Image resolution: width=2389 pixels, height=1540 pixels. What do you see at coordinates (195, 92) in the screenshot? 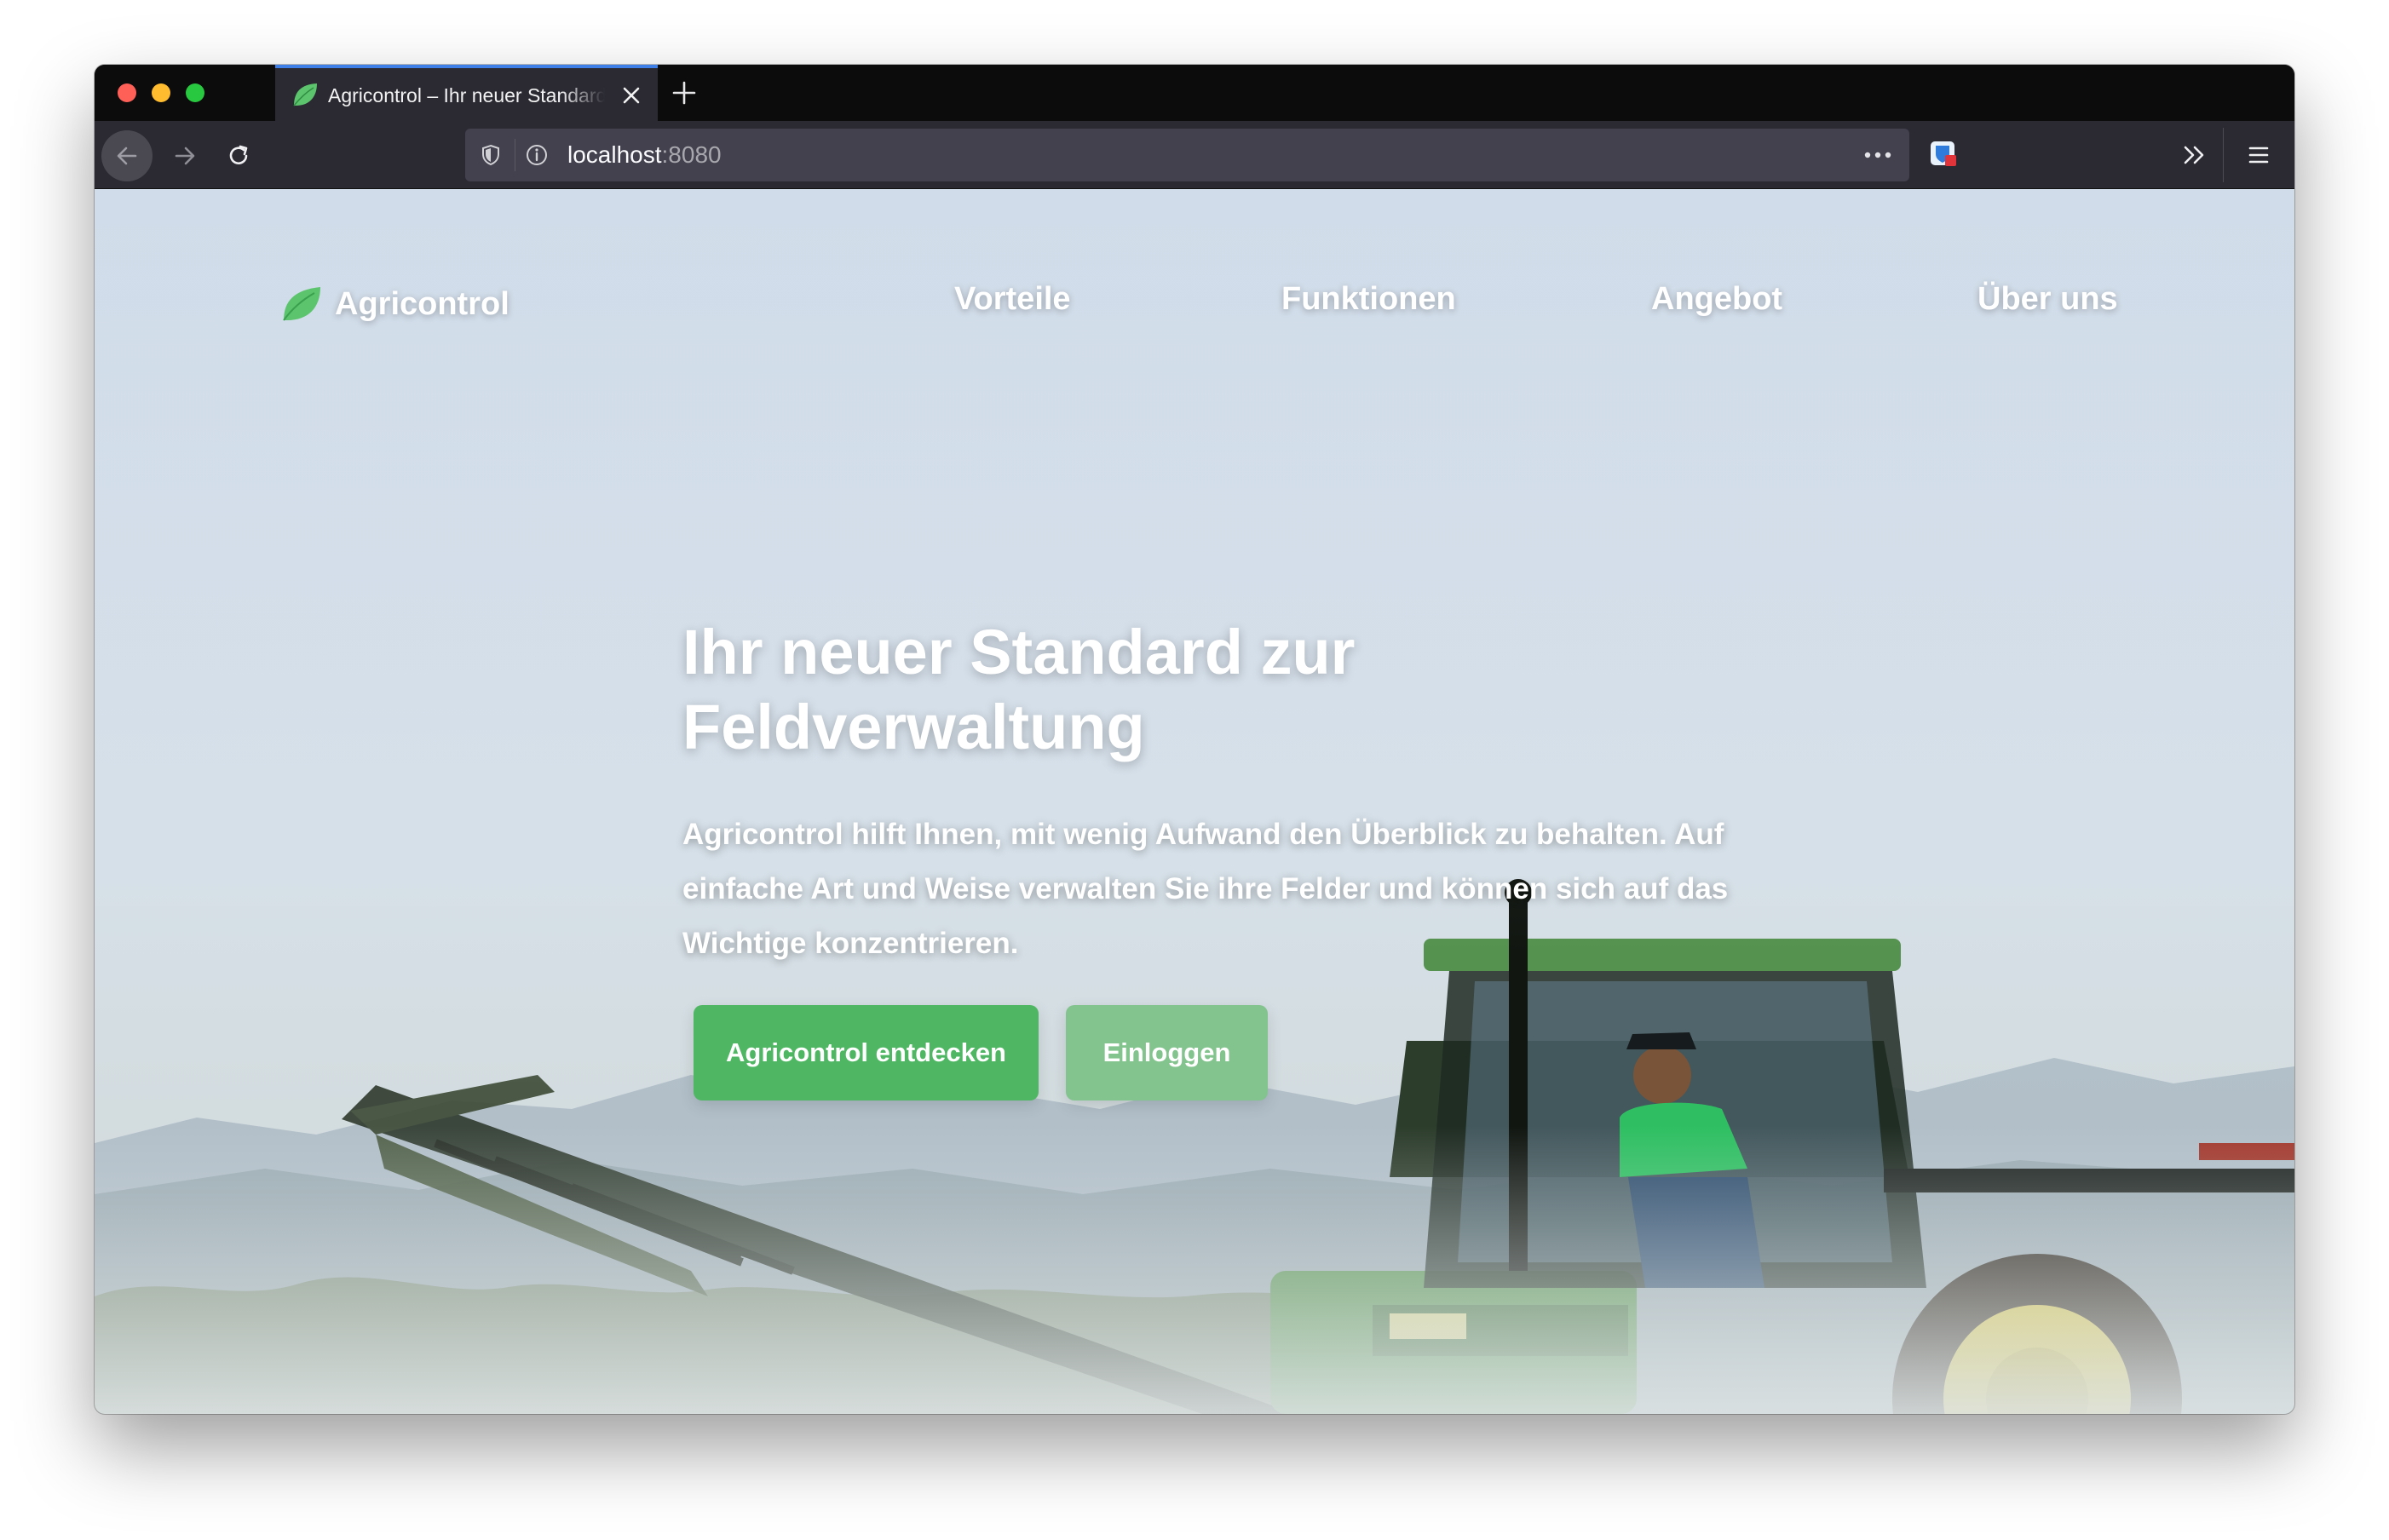
I see `window-zoom-button` at bounding box center [195, 92].